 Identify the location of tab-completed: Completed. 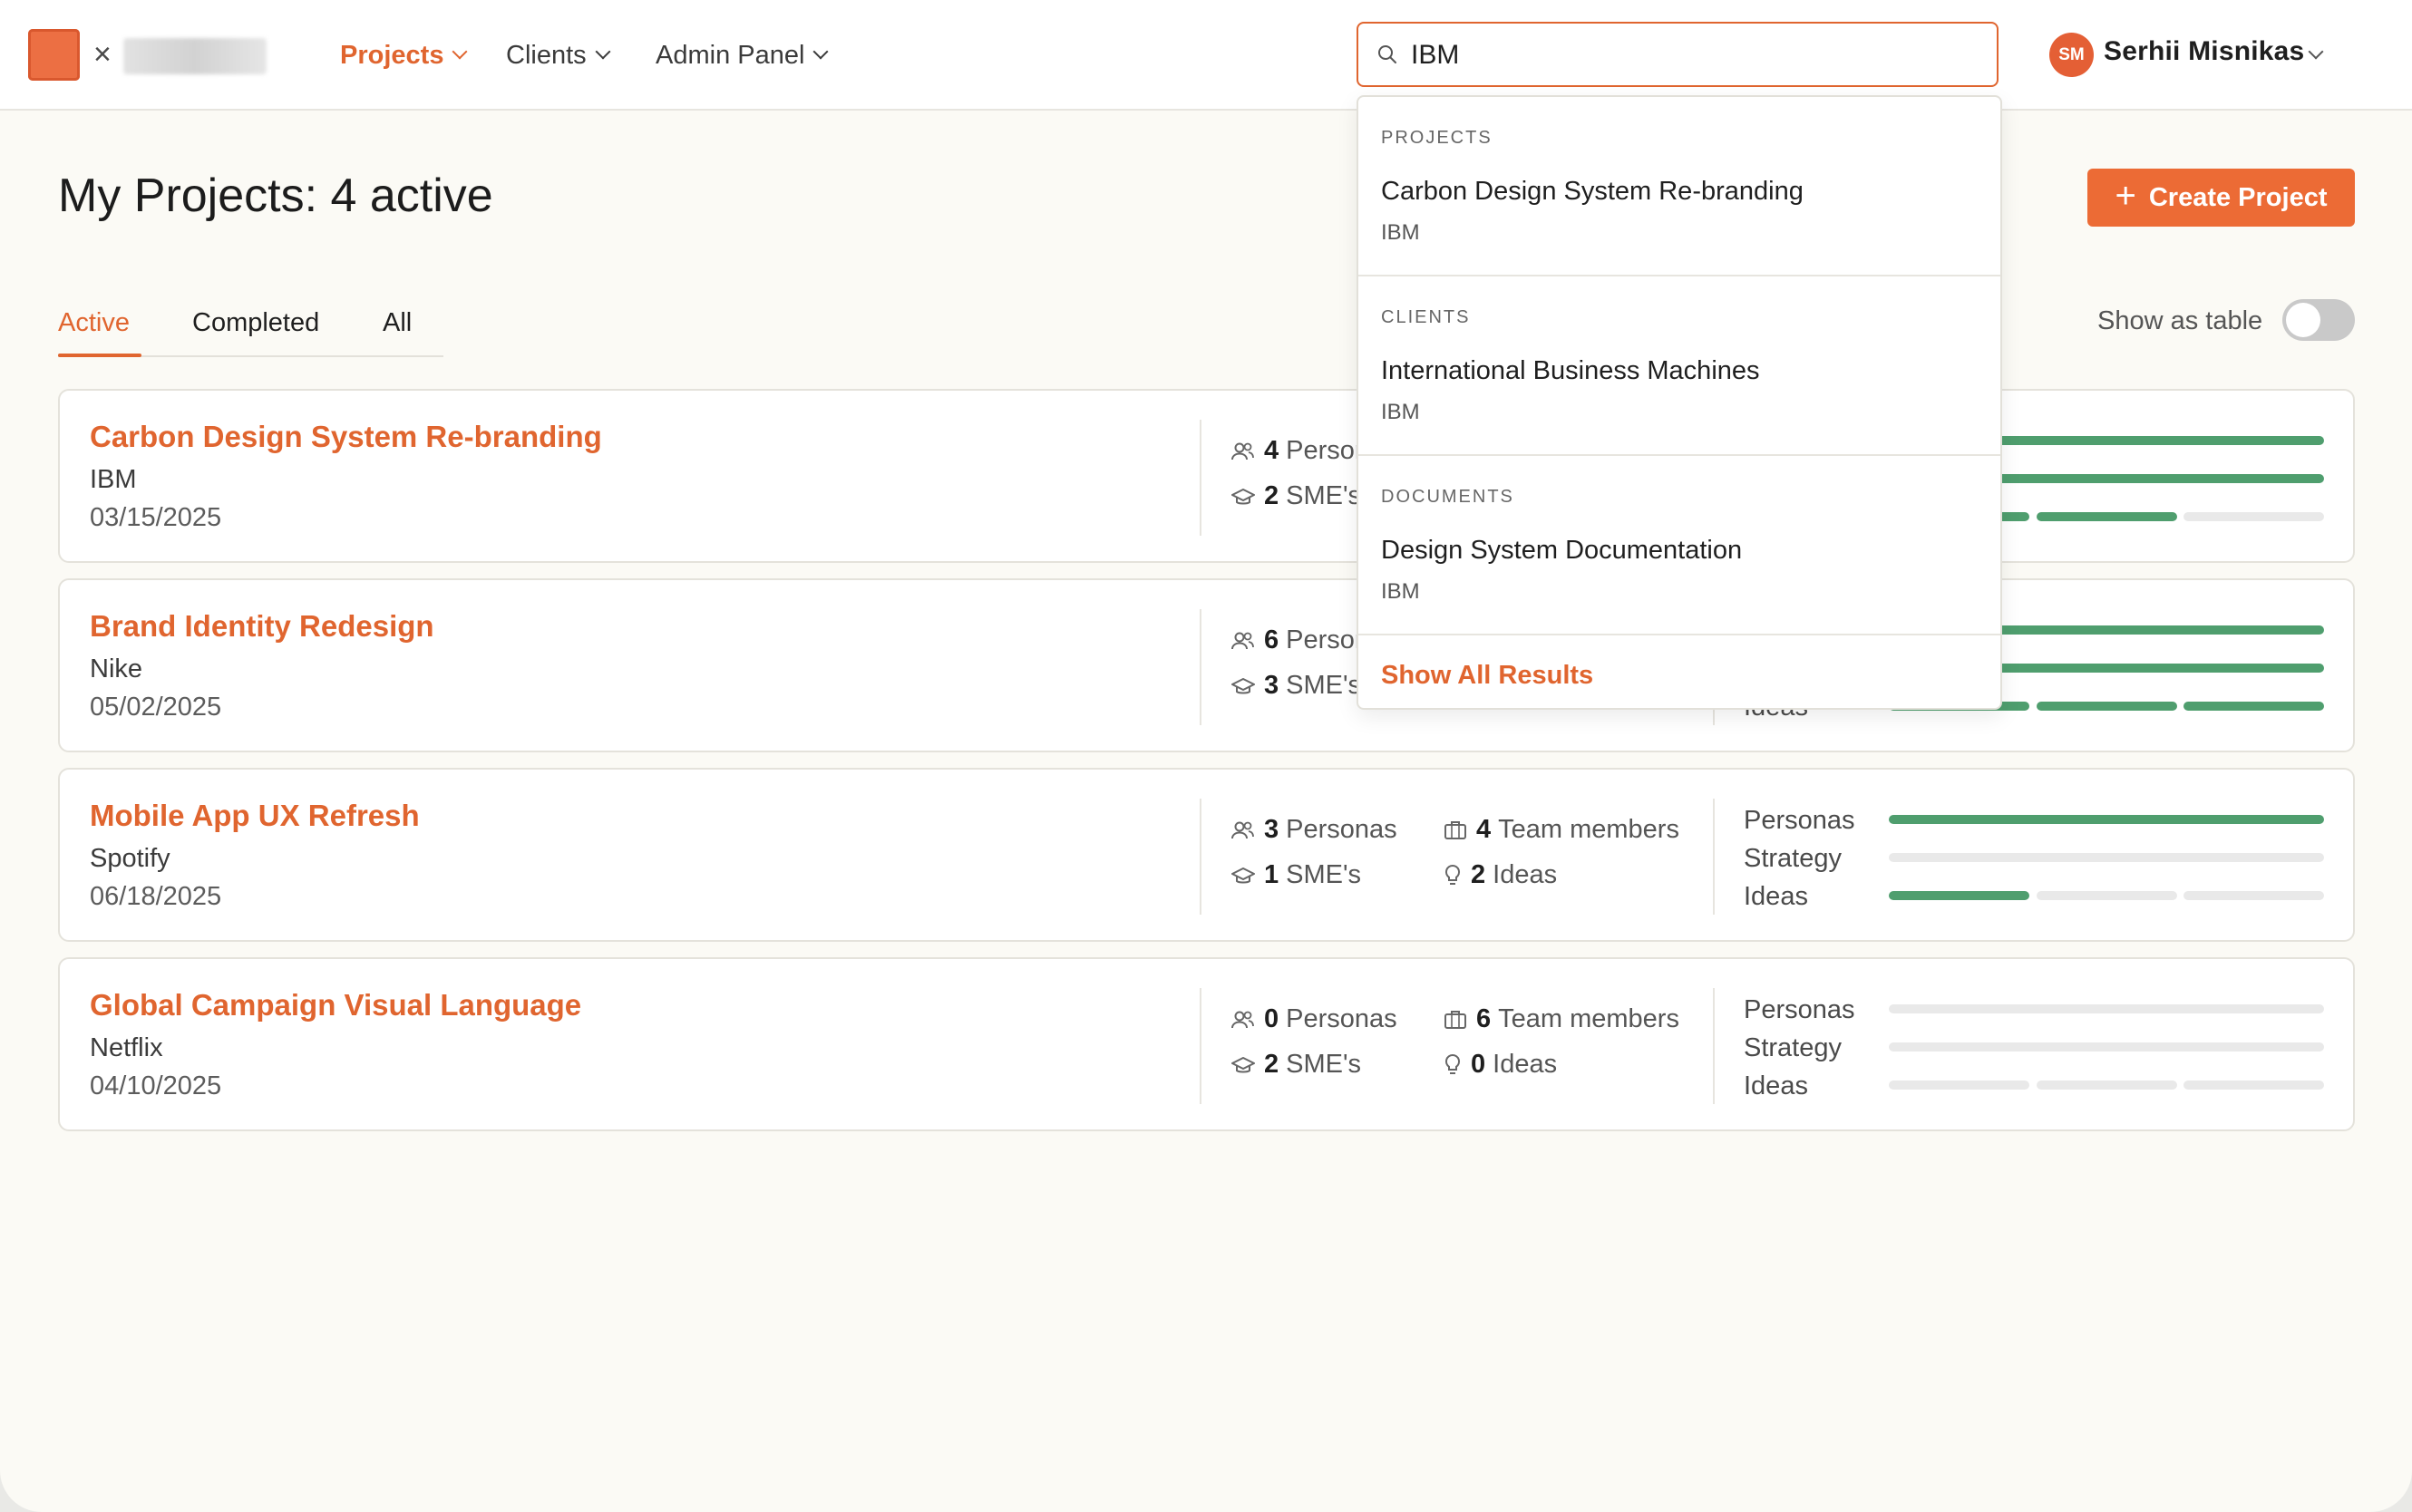
(255, 323).